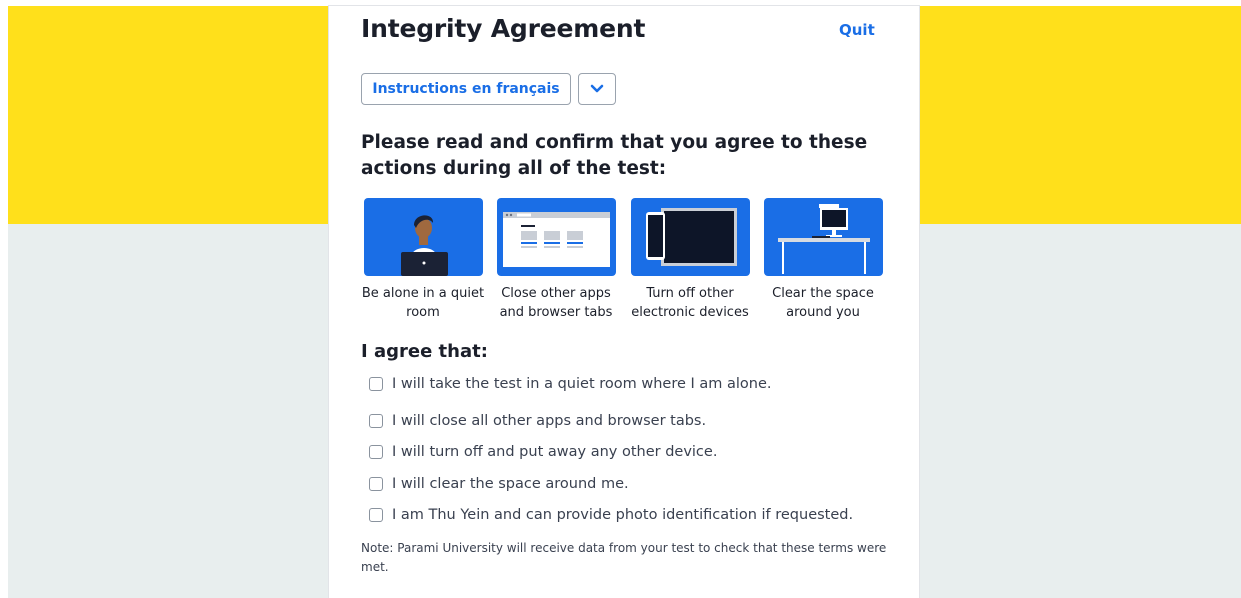 The image size is (1241, 598). Describe the element at coordinates (423, 303) in the screenshot. I see `tile-caption: Be alone in a quiet room` at that location.